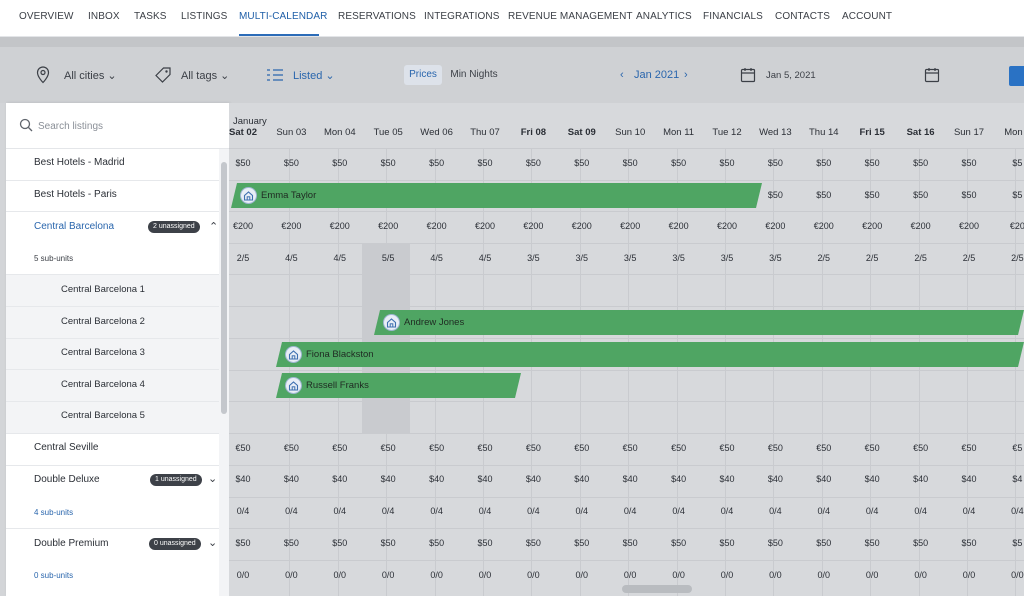  Describe the element at coordinates (686, 75) in the screenshot. I see `next-month-button: ›` at that location.